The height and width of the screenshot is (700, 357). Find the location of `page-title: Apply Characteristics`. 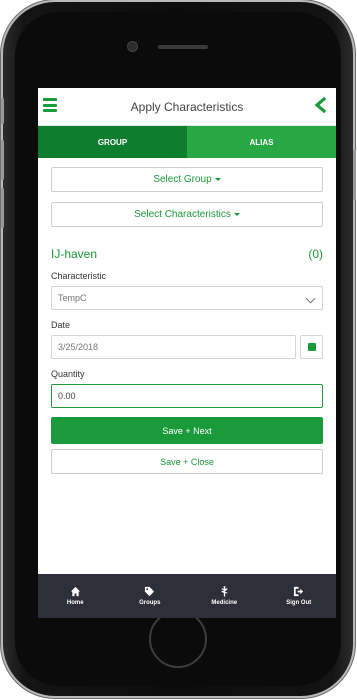

page-title: Apply Characteristics is located at coordinates (187, 106).